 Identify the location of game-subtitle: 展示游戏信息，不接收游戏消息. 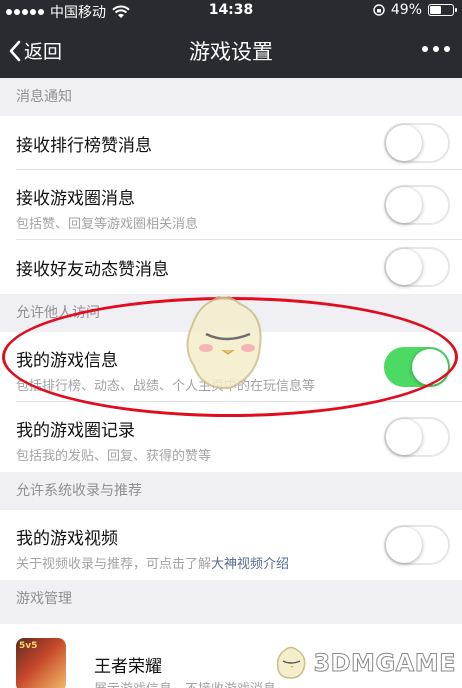
(185, 683).